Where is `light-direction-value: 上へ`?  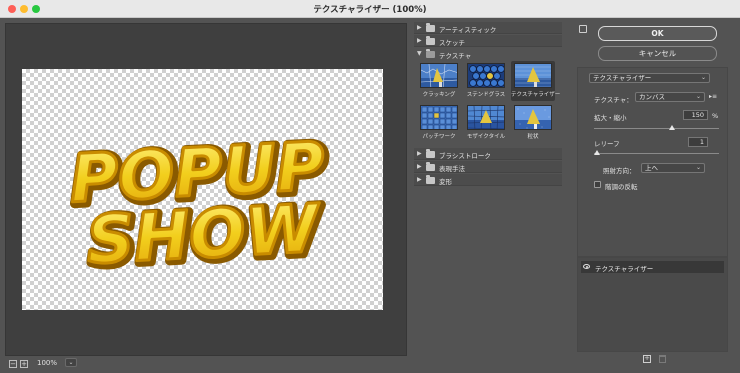 light-direction-value: 上へ is located at coordinates (651, 168).